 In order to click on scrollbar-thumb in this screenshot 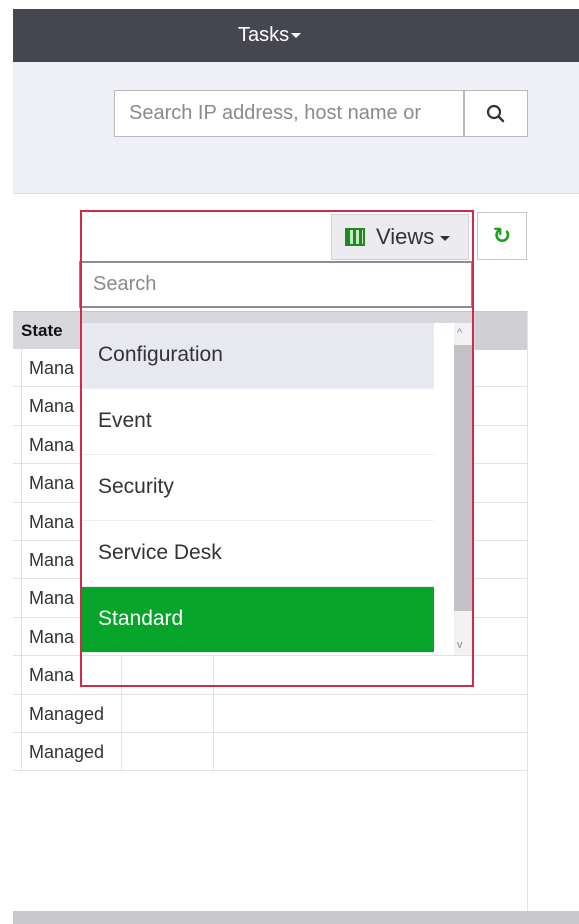, I will do `click(463, 478)`.